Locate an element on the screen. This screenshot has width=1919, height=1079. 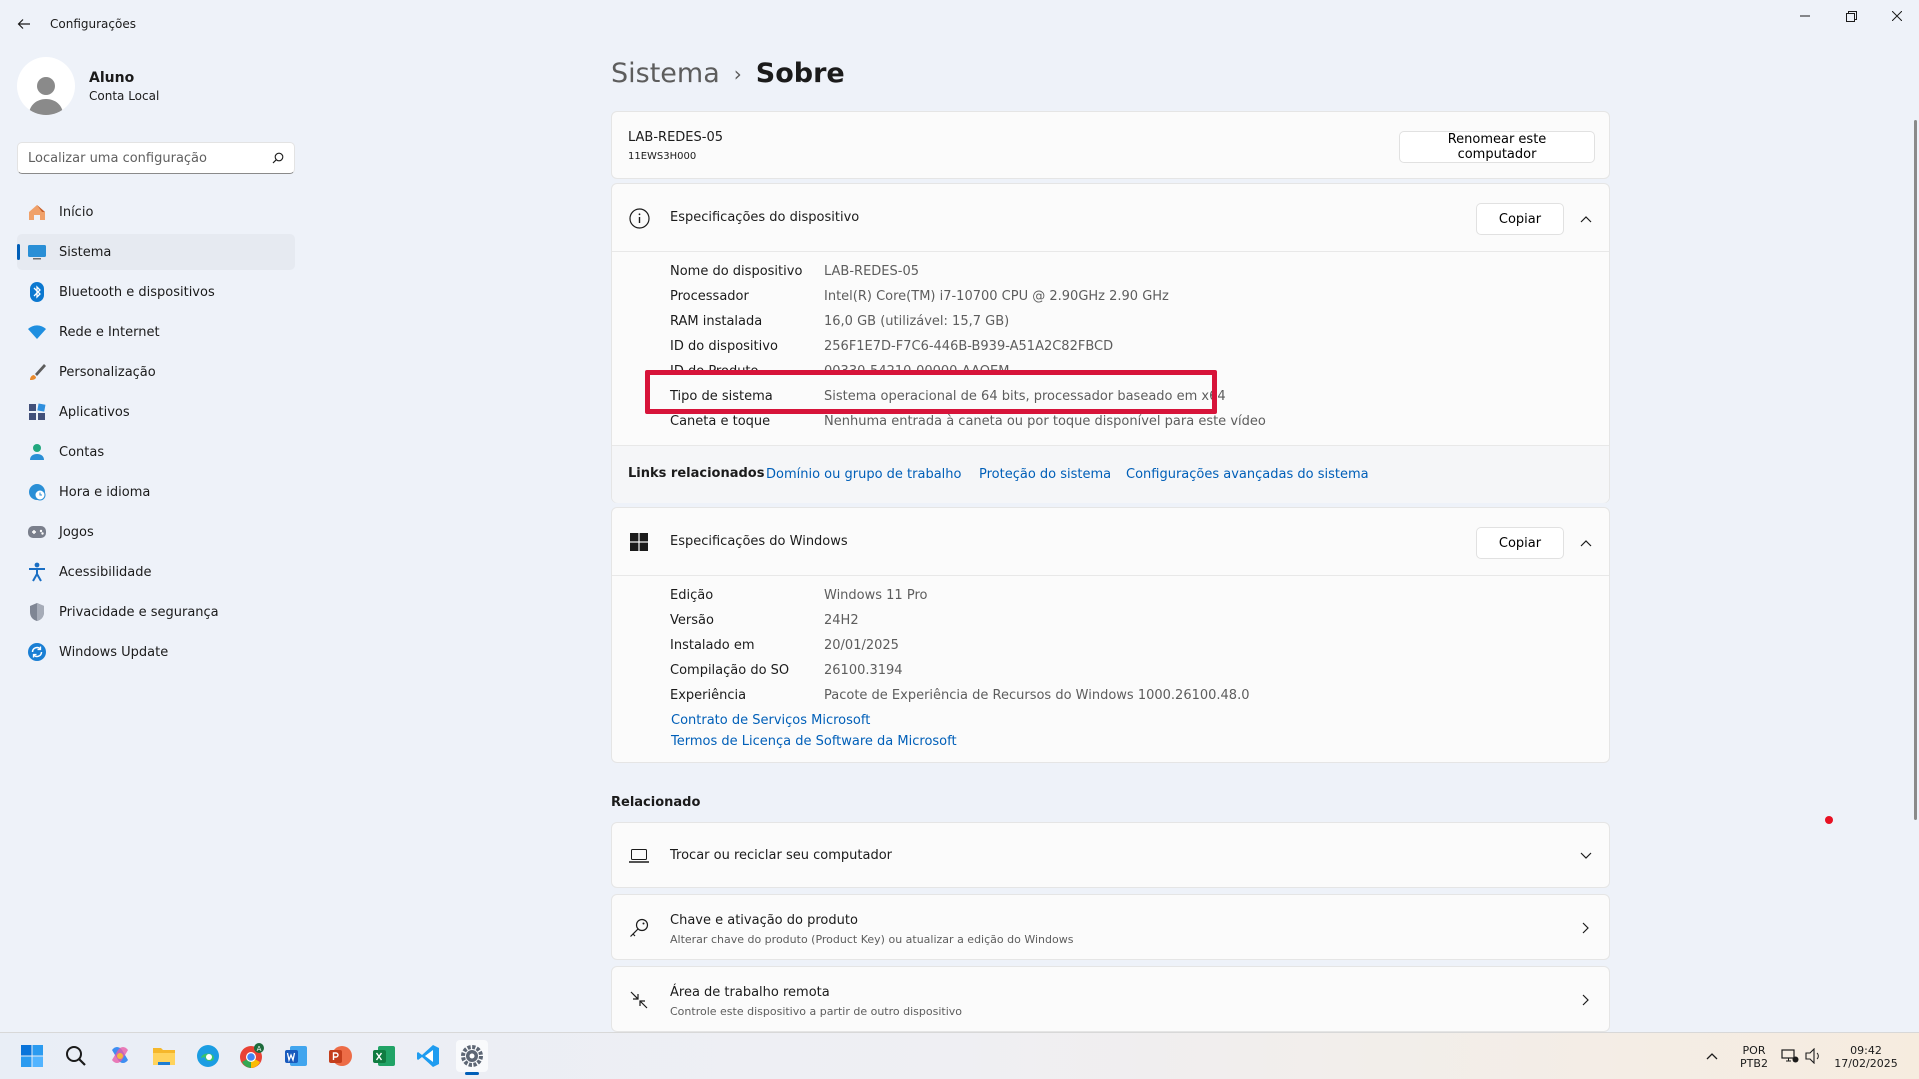
related-item-title: Área de trabalho remota is located at coordinates (750, 992).